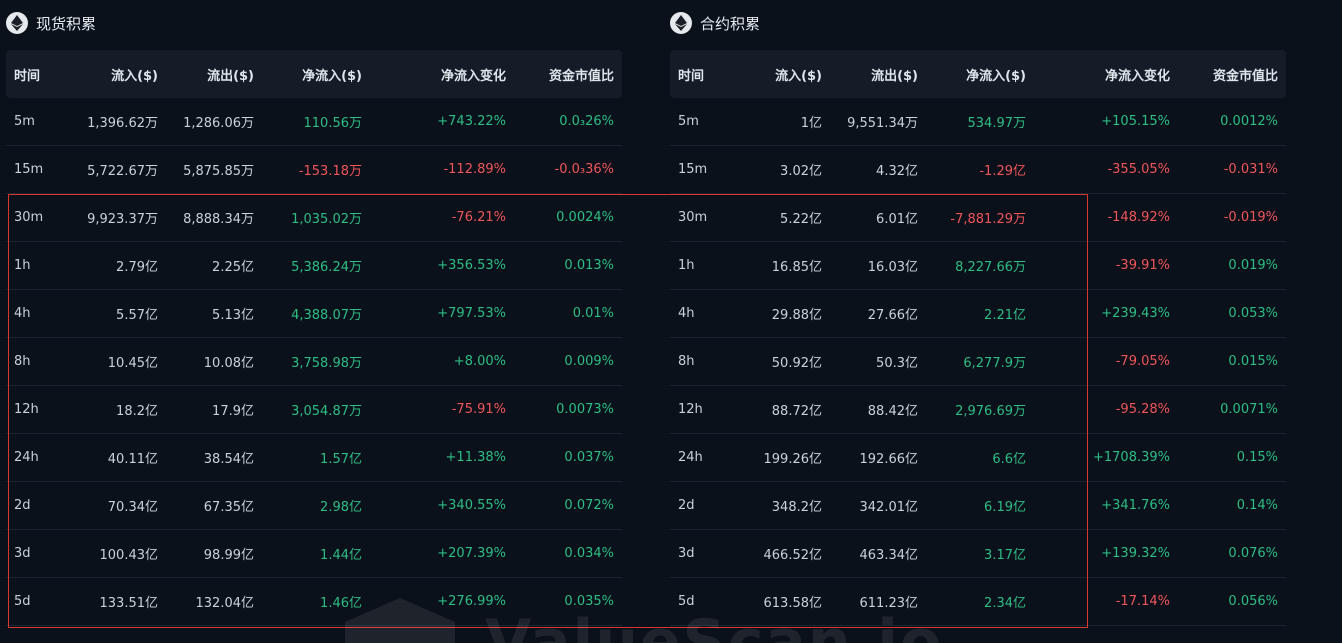 The width and height of the screenshot is (1342, 643). Describe the element at coordinates (218, 123) in the screenshot. I see `cell-outflow: 1,286.06万` at that location.